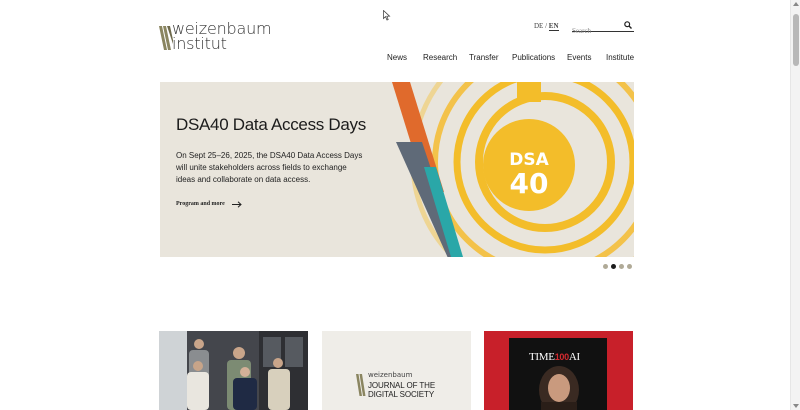 The height and width of the screenshot is (410, 800). Describe the element at coordinates (199, 43) in the screenshot. I see `logo-line2: institut` at that location.